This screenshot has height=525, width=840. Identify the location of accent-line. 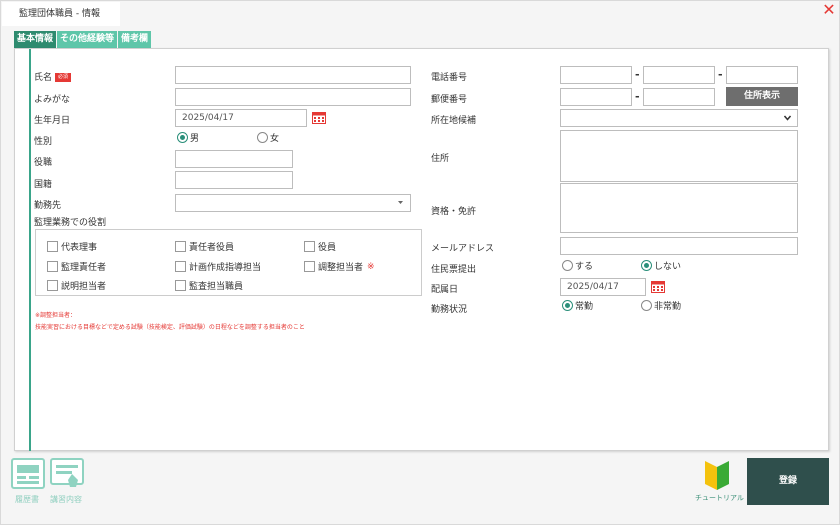
(30, 250).